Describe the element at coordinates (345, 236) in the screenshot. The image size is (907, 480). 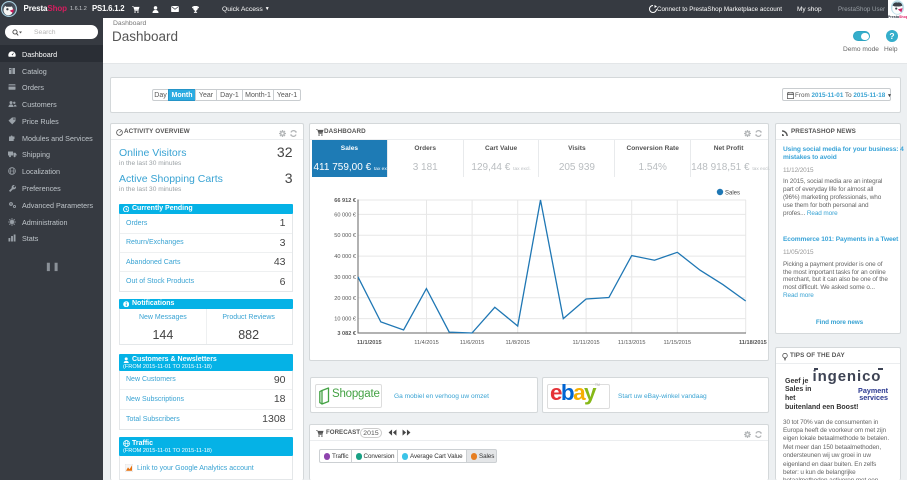
I see `svg-text: 50 000 €` at that location.